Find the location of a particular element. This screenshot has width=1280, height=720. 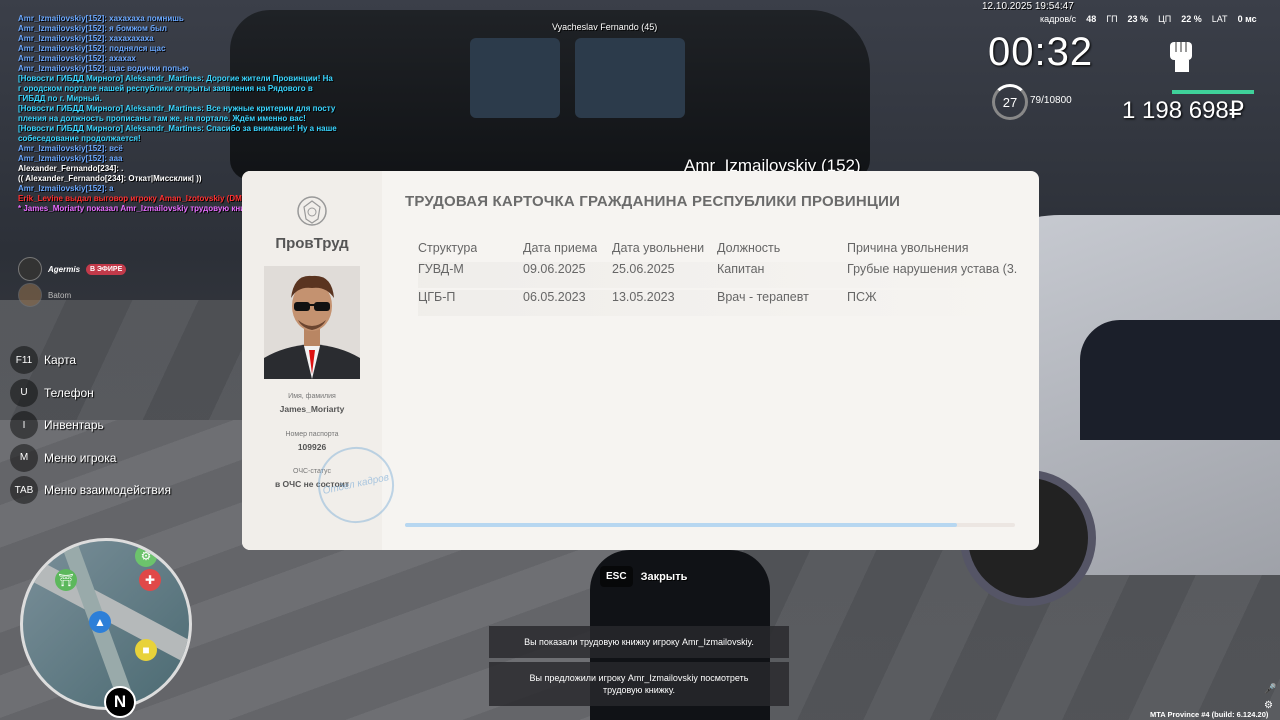

close-button: Закрыть is located at coordinates (664, 577).